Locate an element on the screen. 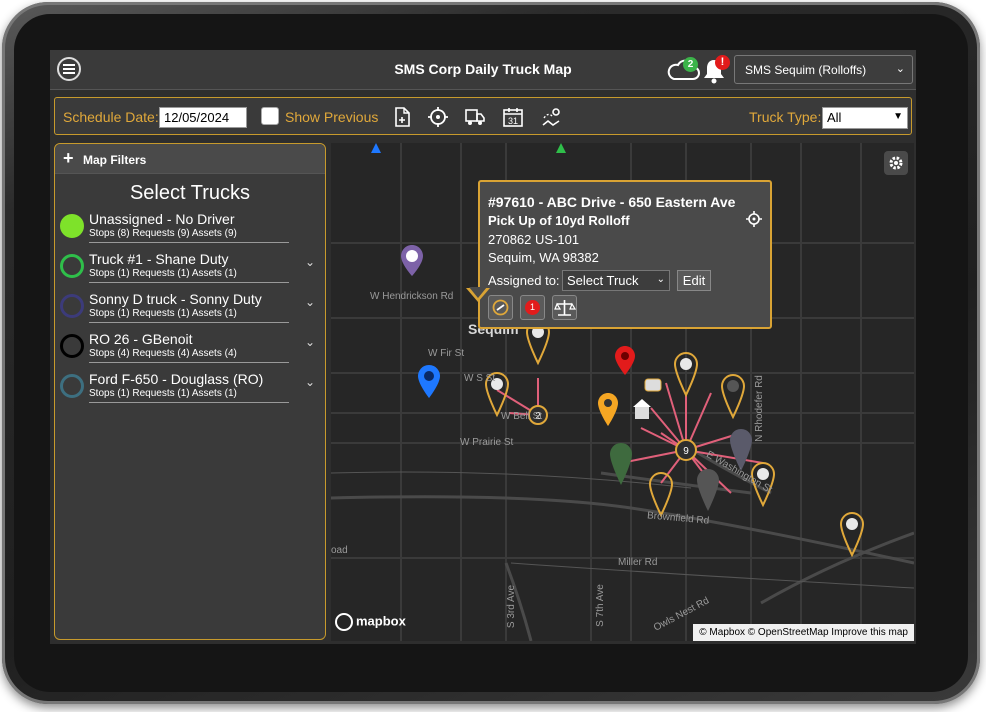 The height and width of the screenshot is (712, 986). pin-blue-top is located at coordinates (376, 148).